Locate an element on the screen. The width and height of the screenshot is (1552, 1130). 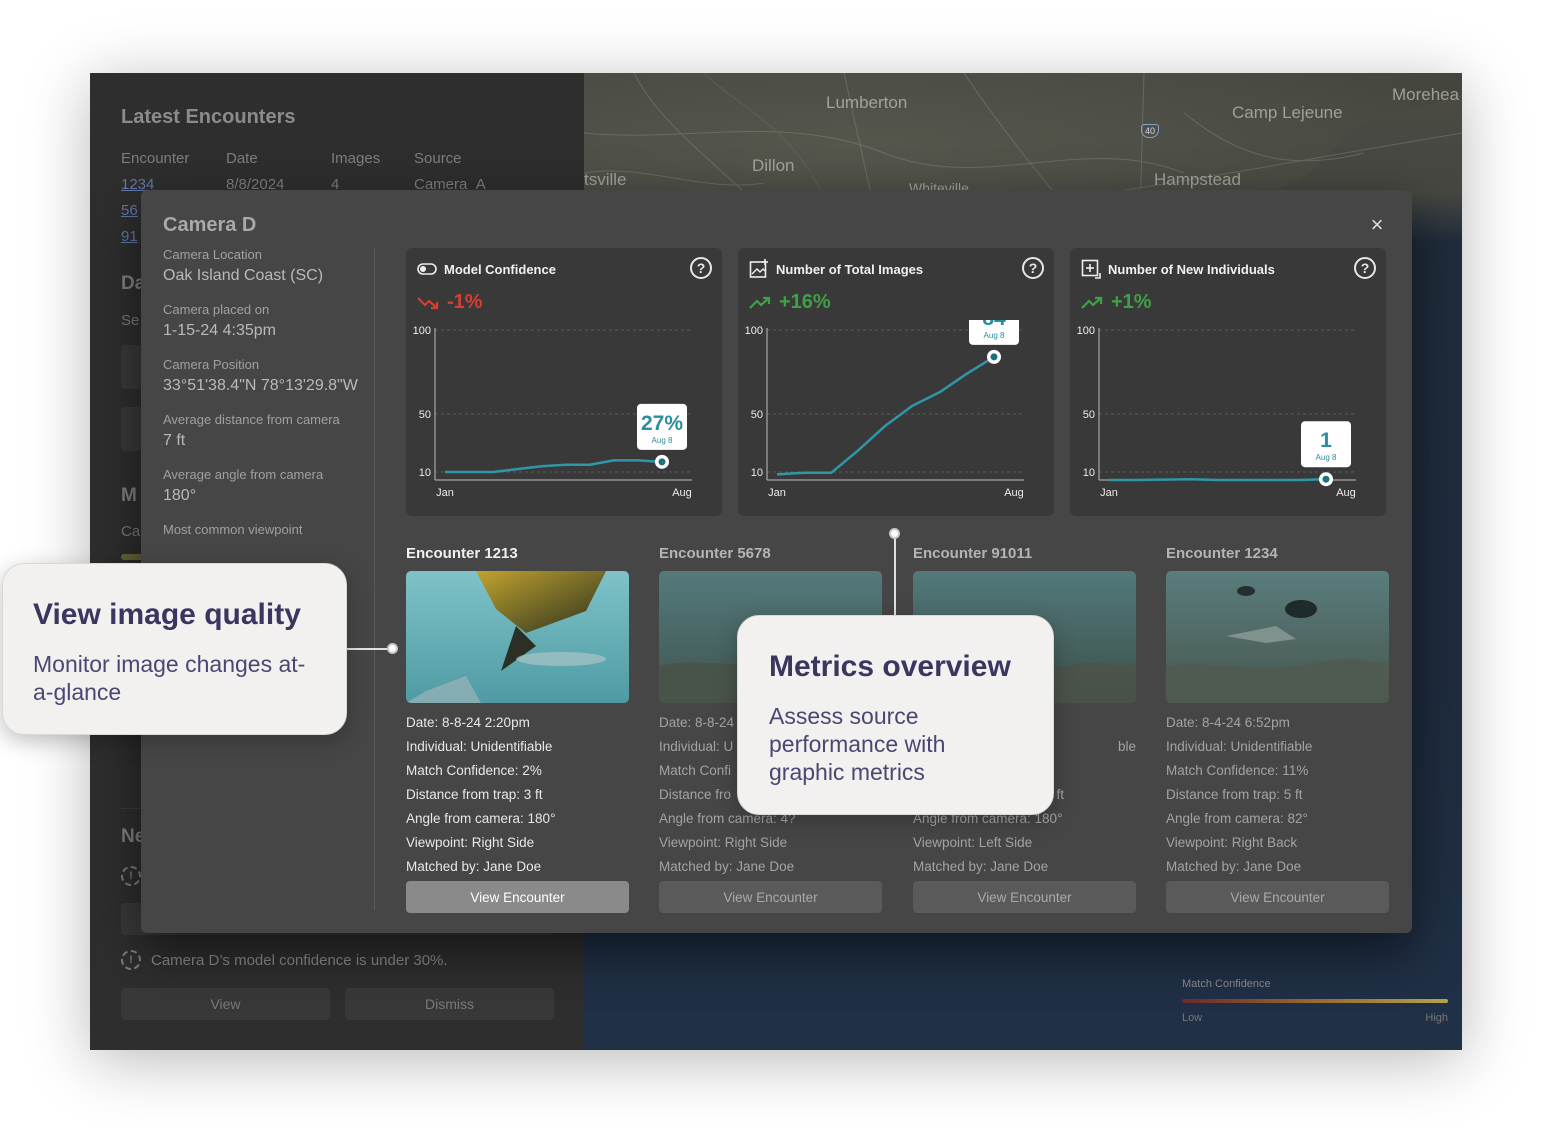
info-label: Camera Location is located at coordinates (212, 254).